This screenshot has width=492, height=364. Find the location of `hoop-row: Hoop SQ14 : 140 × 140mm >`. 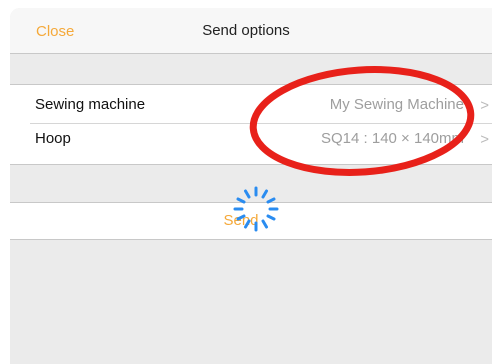

hoop-row: Hoop SQ14 : 140 × 140mm > is located at coordinates (251, 140).